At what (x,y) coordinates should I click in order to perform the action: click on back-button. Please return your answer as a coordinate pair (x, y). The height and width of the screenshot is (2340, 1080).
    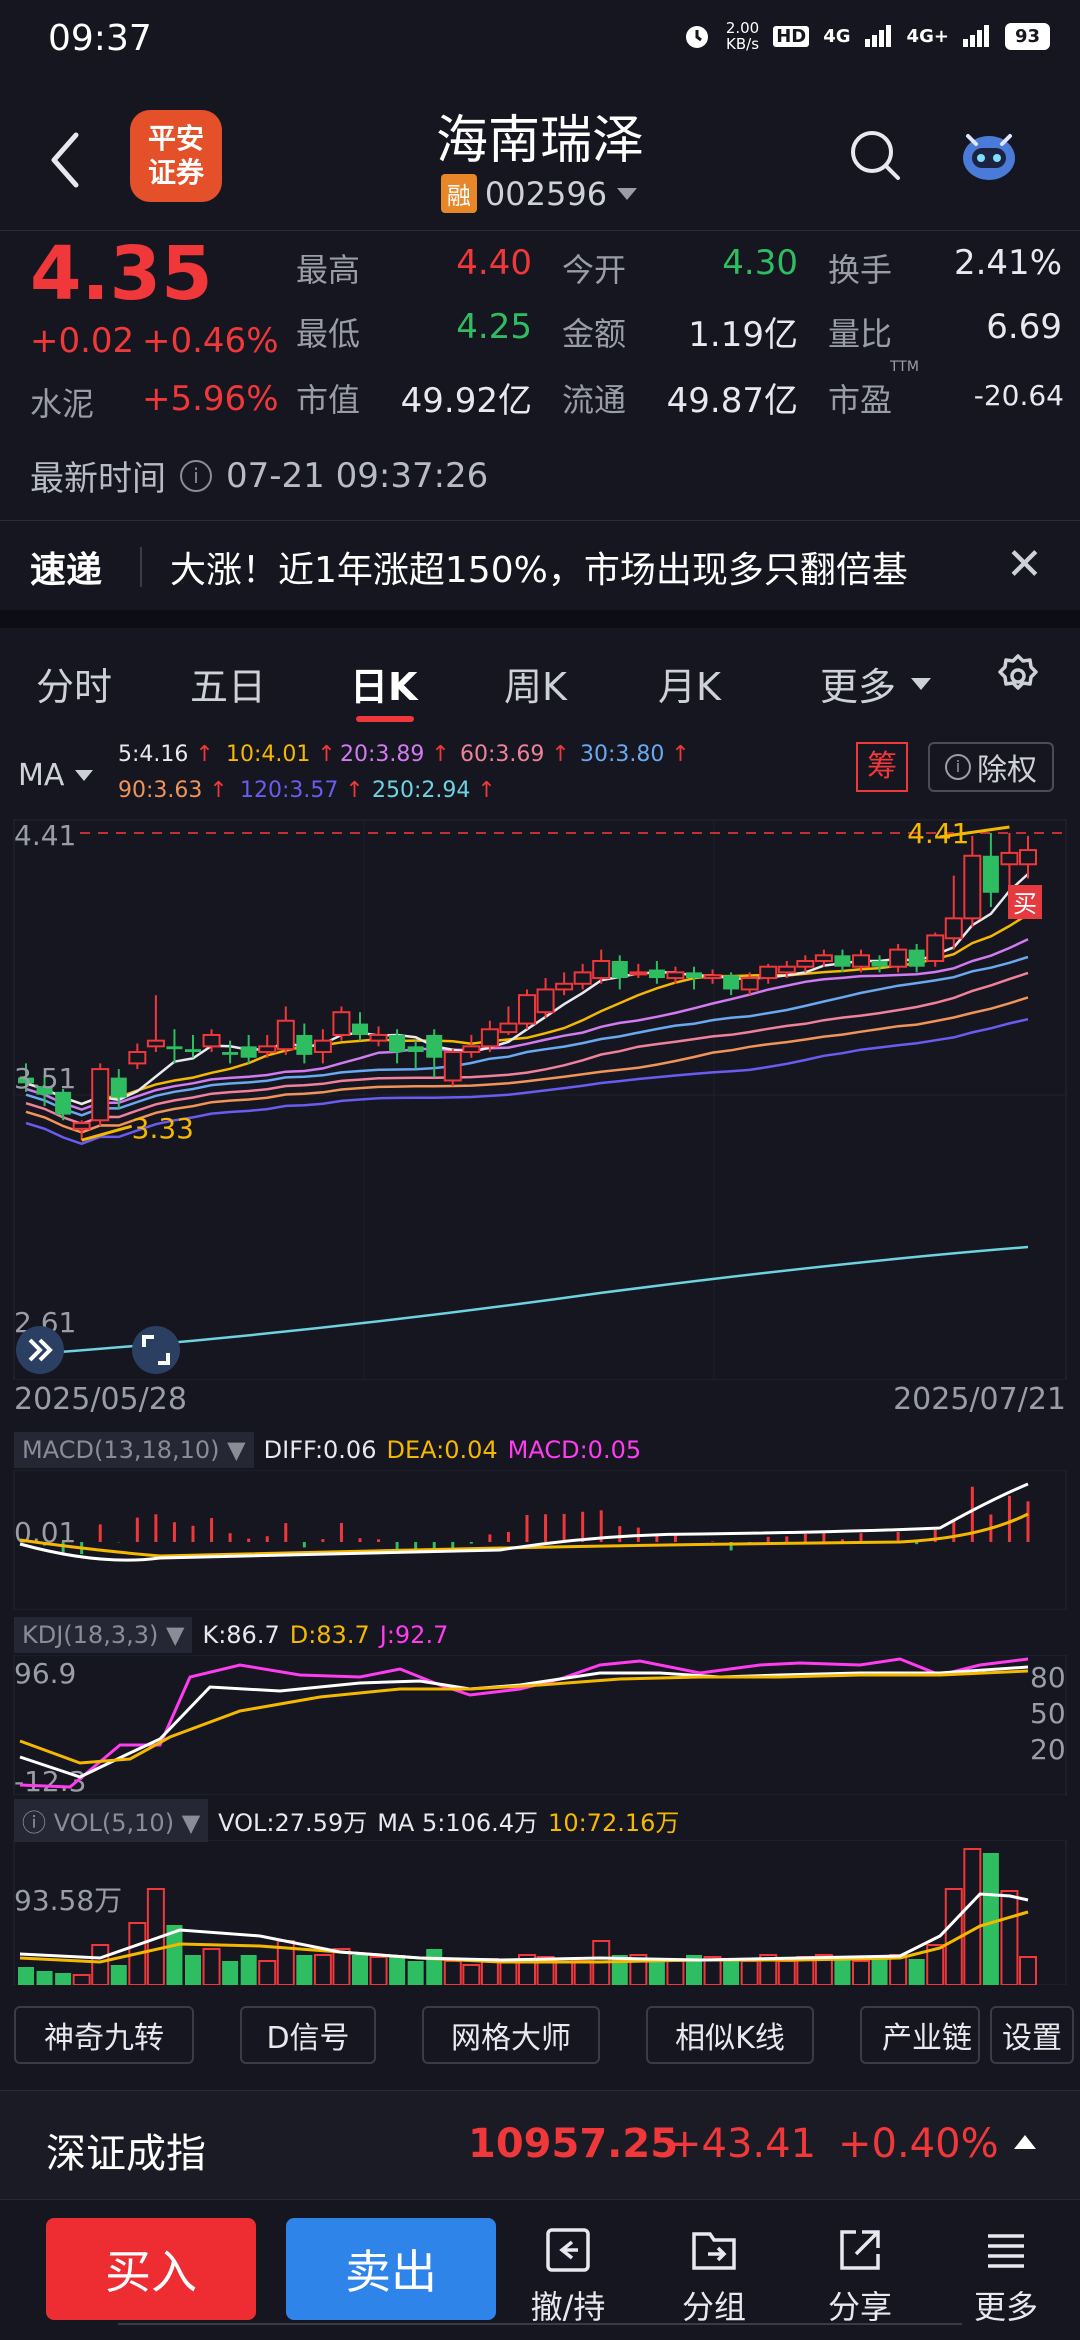
    Looking at the image, I should click on (65, 160).